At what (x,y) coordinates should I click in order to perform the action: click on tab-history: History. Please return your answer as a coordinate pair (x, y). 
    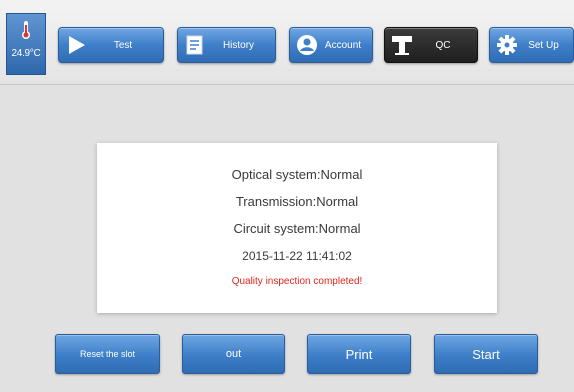
    Looking at the image, I should click on (226, 45).